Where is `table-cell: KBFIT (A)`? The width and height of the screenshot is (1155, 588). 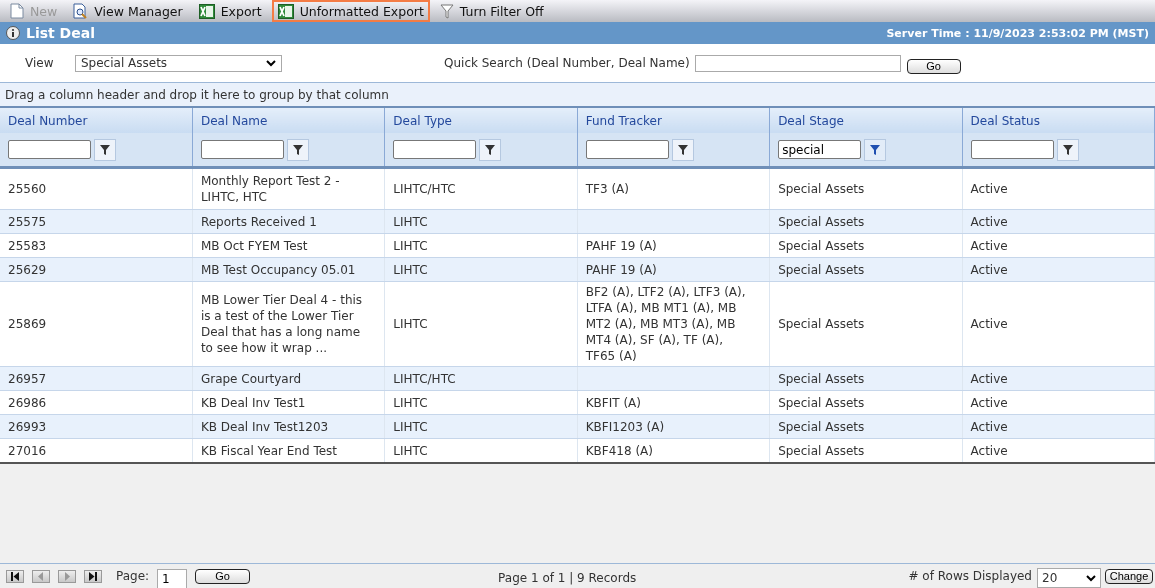 table-cell: KBFIT (A) is located at coordinates (613, 402).